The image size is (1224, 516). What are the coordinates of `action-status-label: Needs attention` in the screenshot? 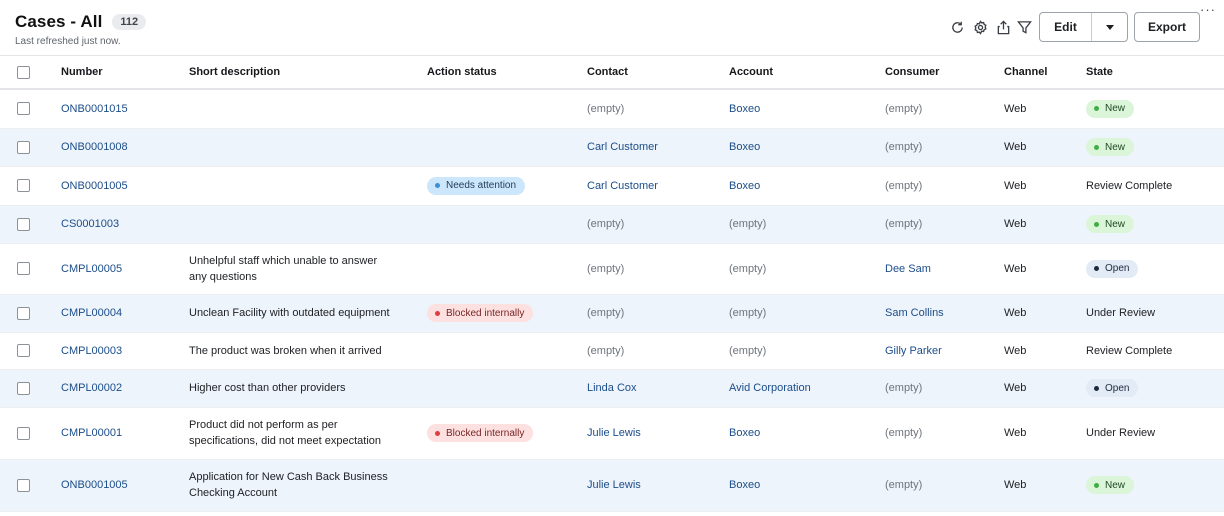 It's located at (481, 185).